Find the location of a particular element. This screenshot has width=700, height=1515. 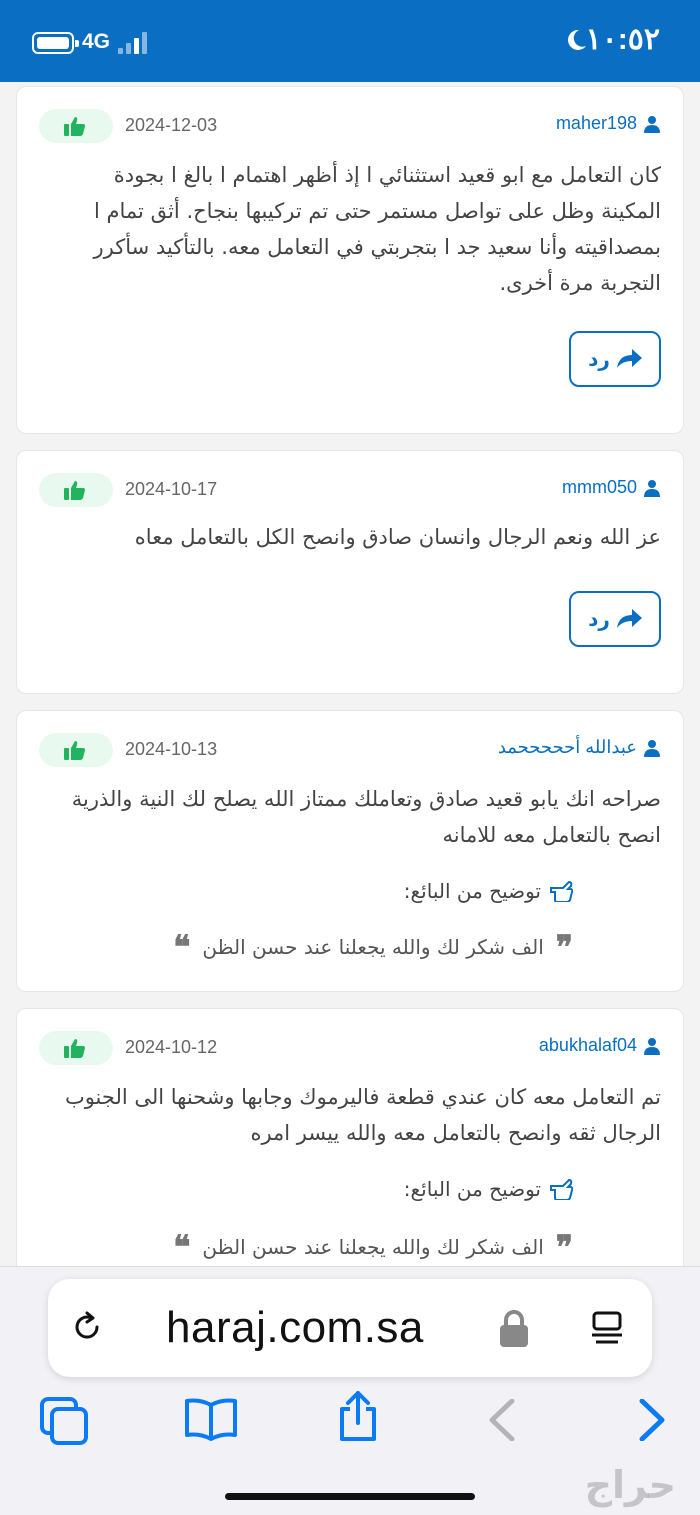

review-date: 2024-10-13 is located at coordinates (171, 749).